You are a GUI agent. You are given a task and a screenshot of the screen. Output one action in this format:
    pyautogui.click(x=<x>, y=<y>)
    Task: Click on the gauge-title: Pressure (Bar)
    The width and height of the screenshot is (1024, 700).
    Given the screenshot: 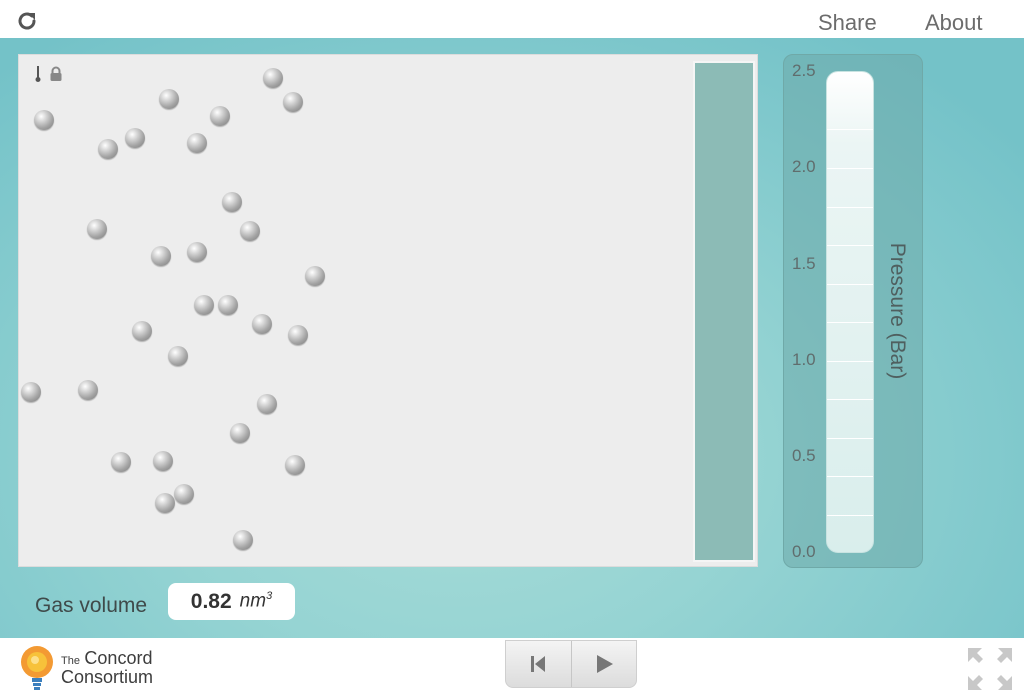 What is the action you would take?
    pyautogui.click(x=897, y=311)
    